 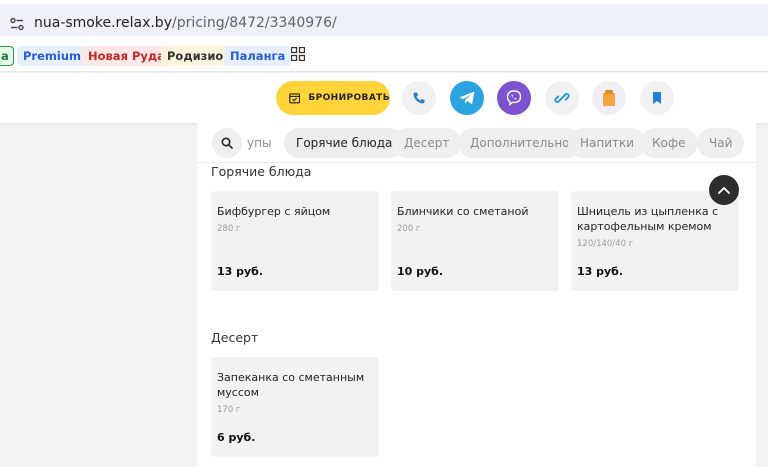 I want to click on site-header: БРОНИРОВАТЬ, so click(x=384, y=98).